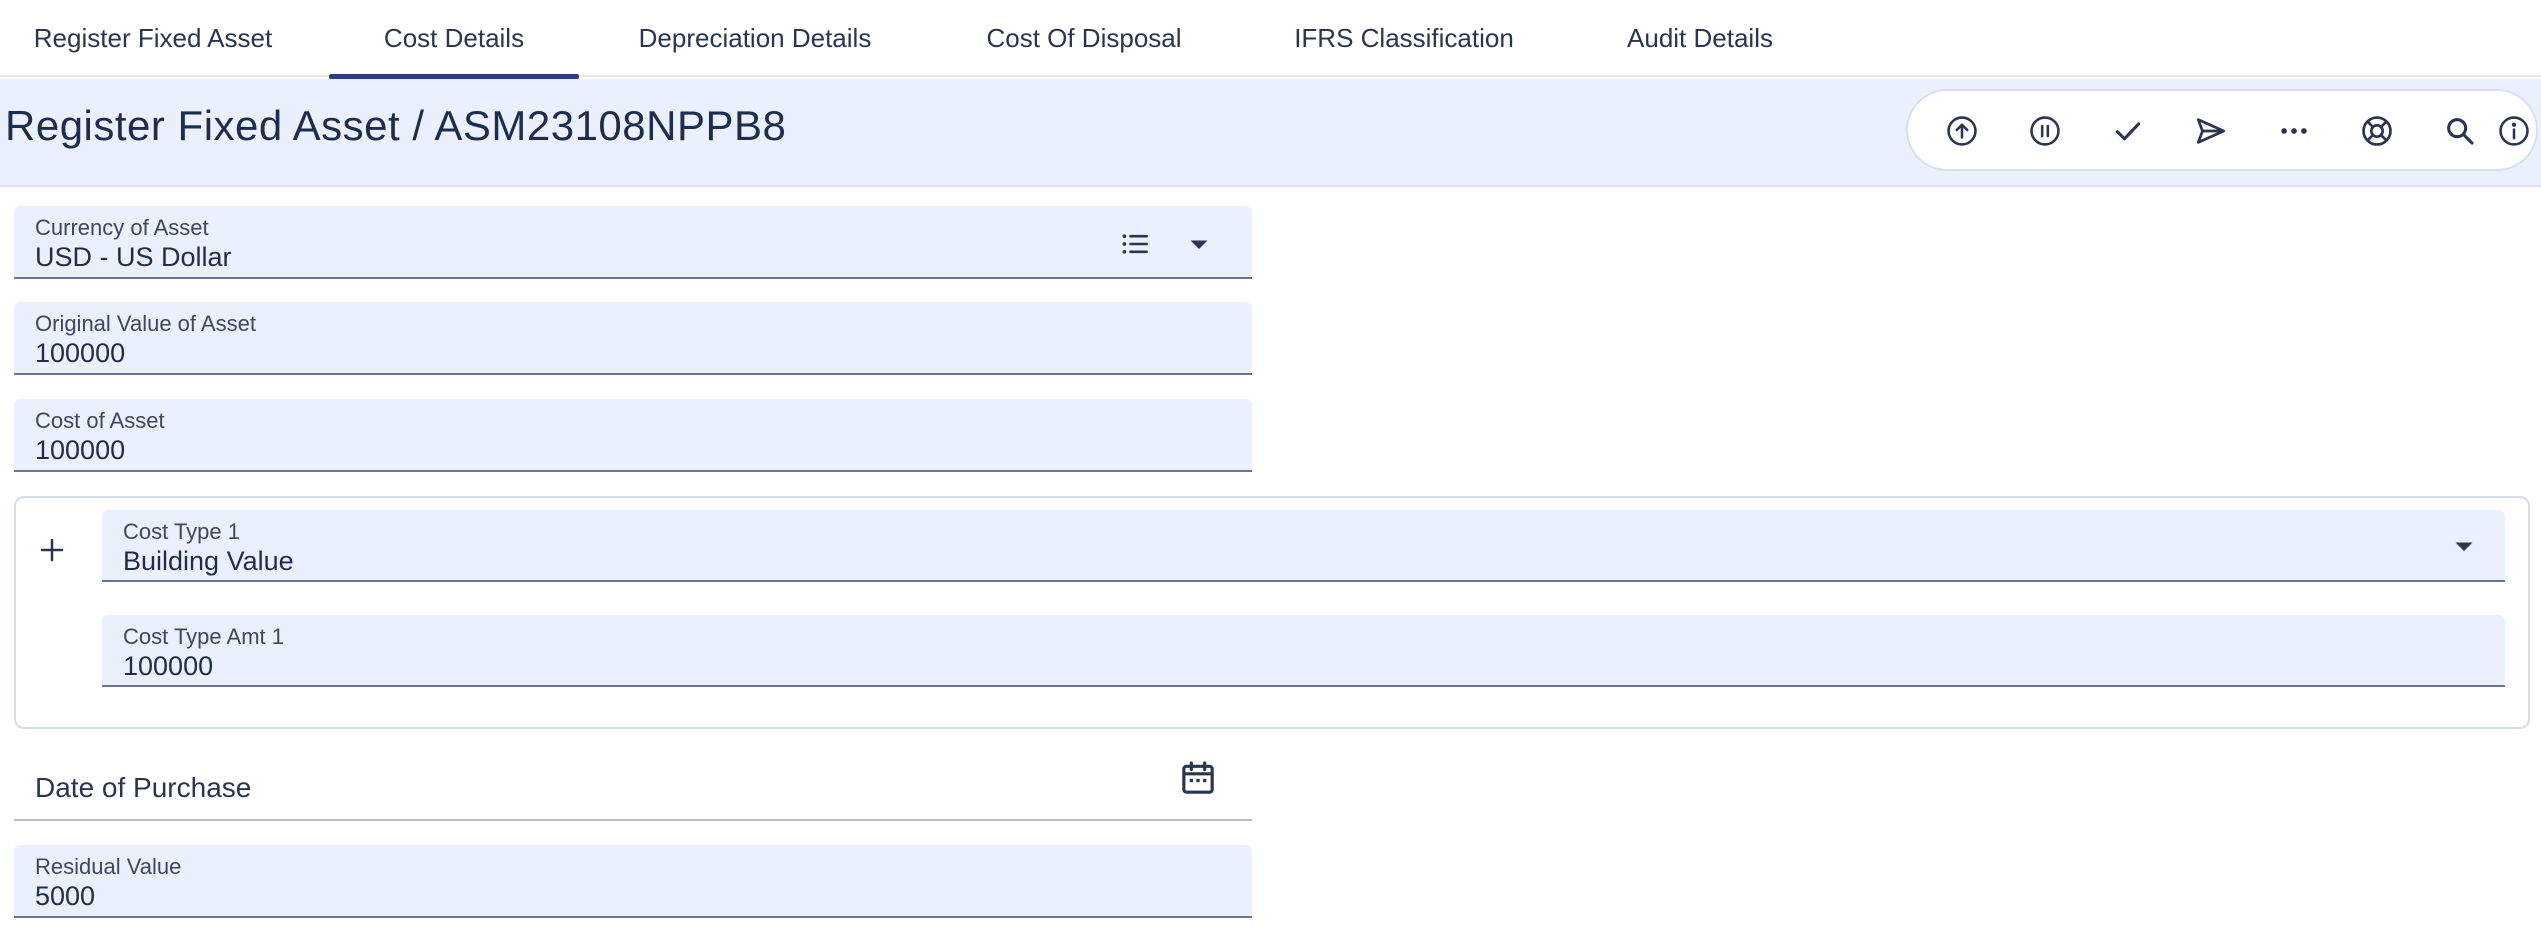  I want to click on tab-cost-details: Cost Details, so click(454, 39).